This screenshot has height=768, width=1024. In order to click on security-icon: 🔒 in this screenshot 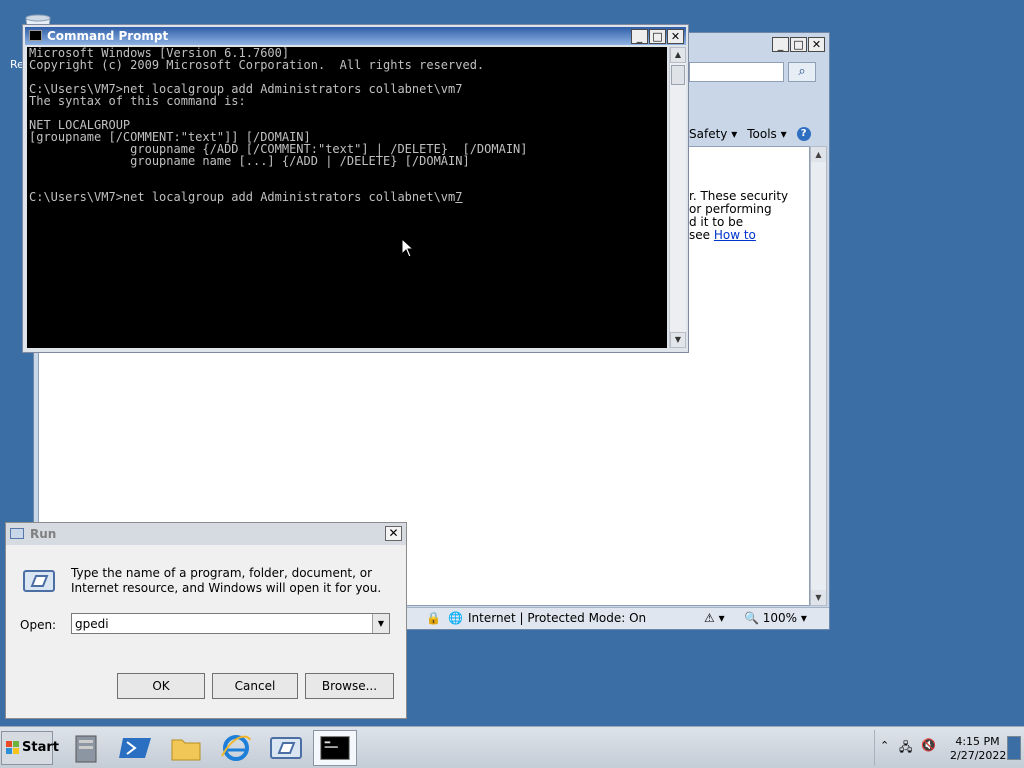, I will do `click(433, 618)`.